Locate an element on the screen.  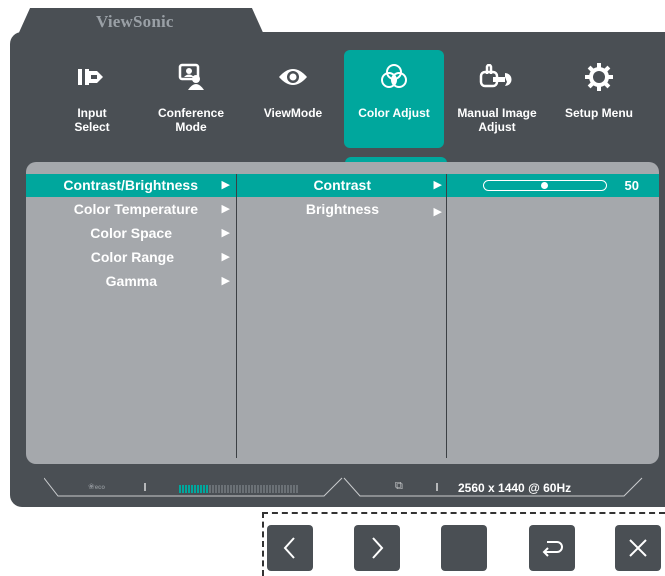
left-button is located at coordinates (290, 548).